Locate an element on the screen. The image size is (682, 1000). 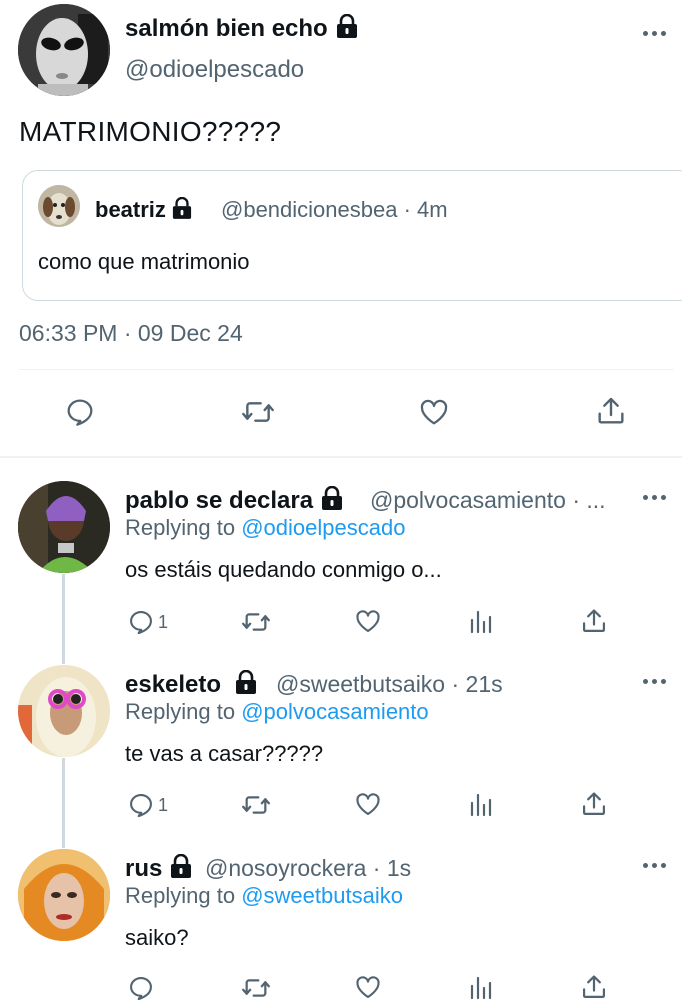
display-name: rus is located at coordinates (158, 868).